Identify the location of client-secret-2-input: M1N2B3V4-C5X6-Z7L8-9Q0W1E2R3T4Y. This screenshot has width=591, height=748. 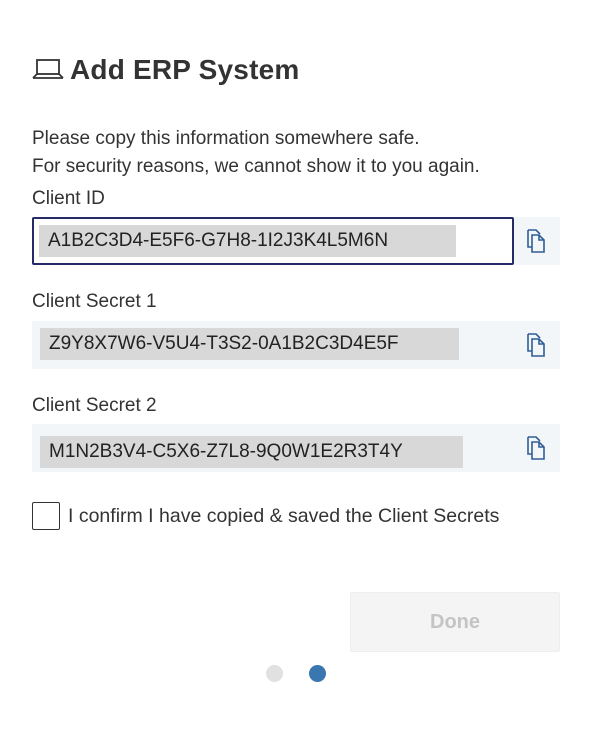
(273, 448).